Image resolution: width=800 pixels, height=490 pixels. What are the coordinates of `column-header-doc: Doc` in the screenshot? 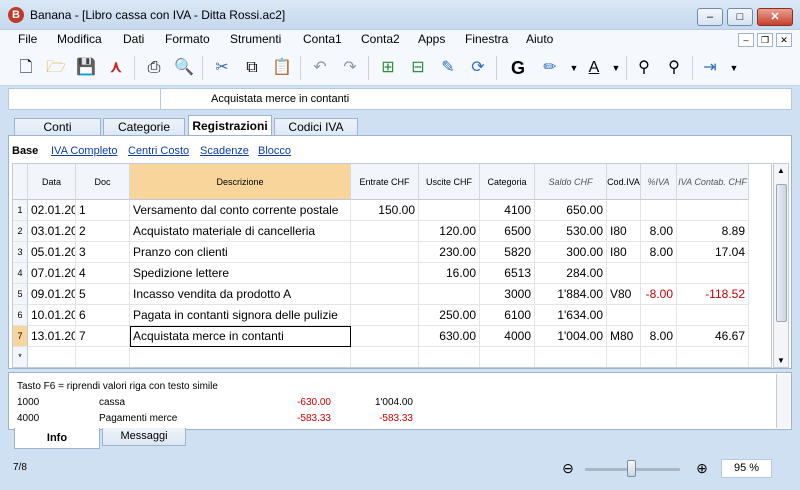 It's located at (103, 182).